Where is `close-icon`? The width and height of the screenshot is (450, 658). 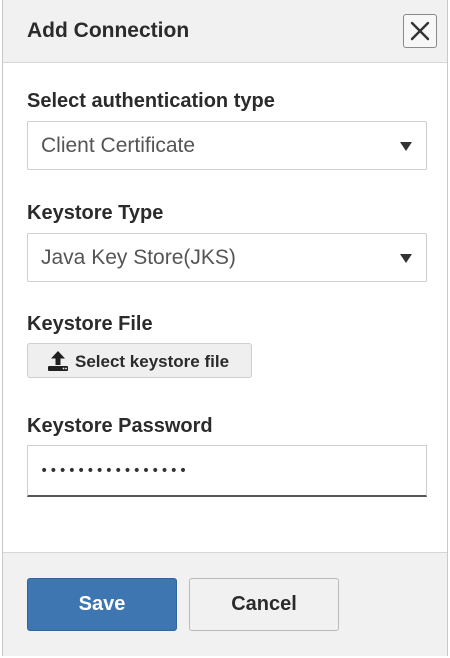
close-icon is located at coordinates (420, 31).